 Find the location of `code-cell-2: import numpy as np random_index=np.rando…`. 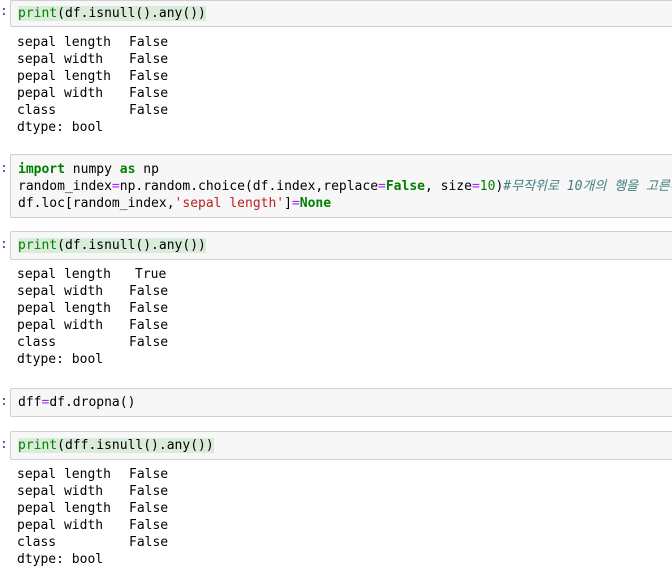

code-cell-2: import numpy as np random_index=np.rando… is located at coordinates (341, 186).